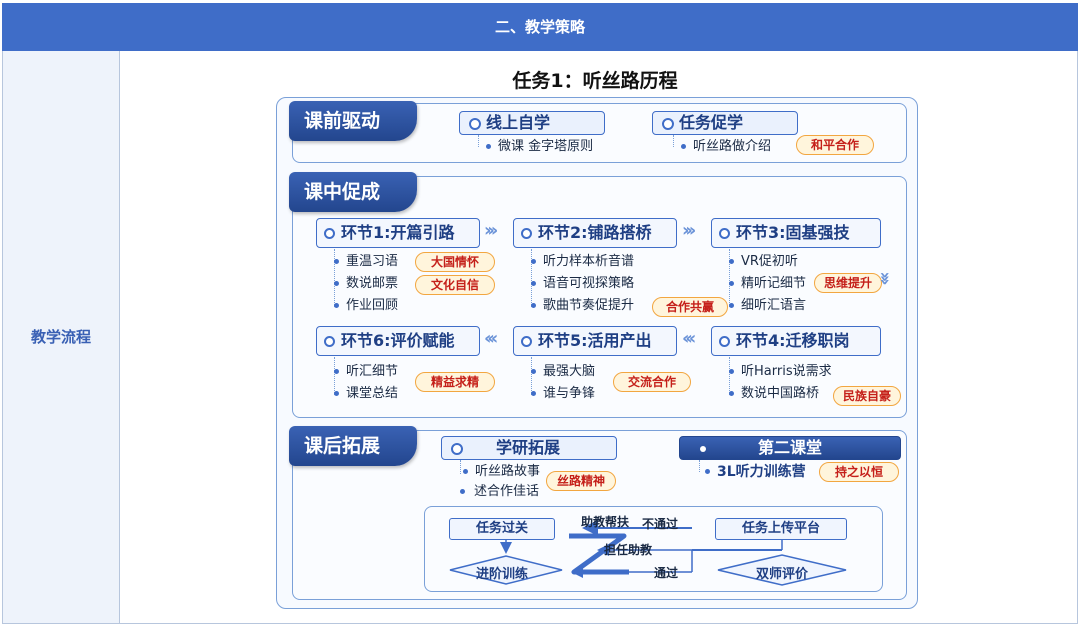 This screenshot has height=628, width=1080. What do you see at coordinates (366, 394) in the screenshot?
I see `list-item: 课堂总结` at bounding box center [366, 394].